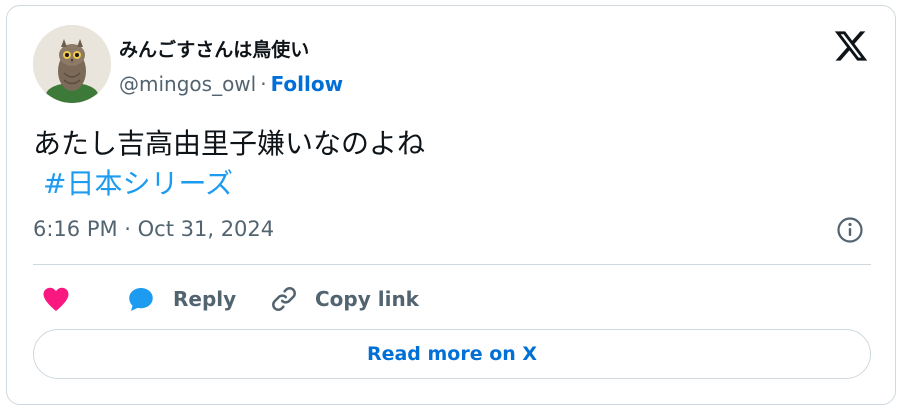  What do you see at coordinates (214, 48) in the screenshot?
I see `author-display-name: みんごすさんは鳥使い` at bounding box center [214, 48].